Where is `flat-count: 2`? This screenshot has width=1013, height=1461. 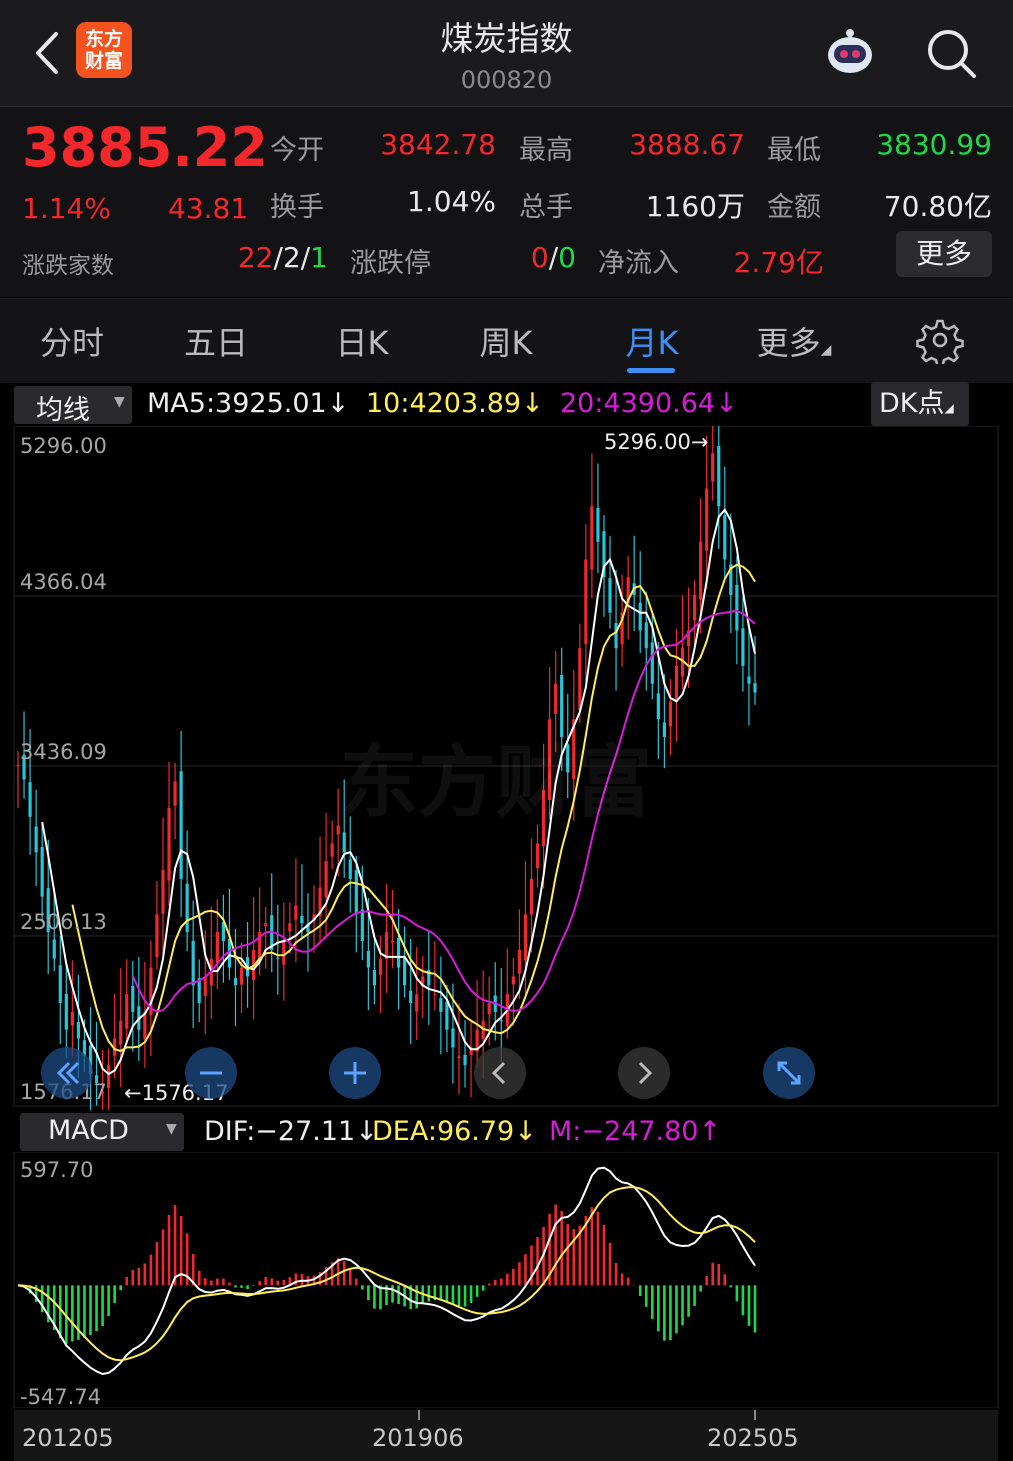 flat-count: 2 is located at coordinates (291, 257).